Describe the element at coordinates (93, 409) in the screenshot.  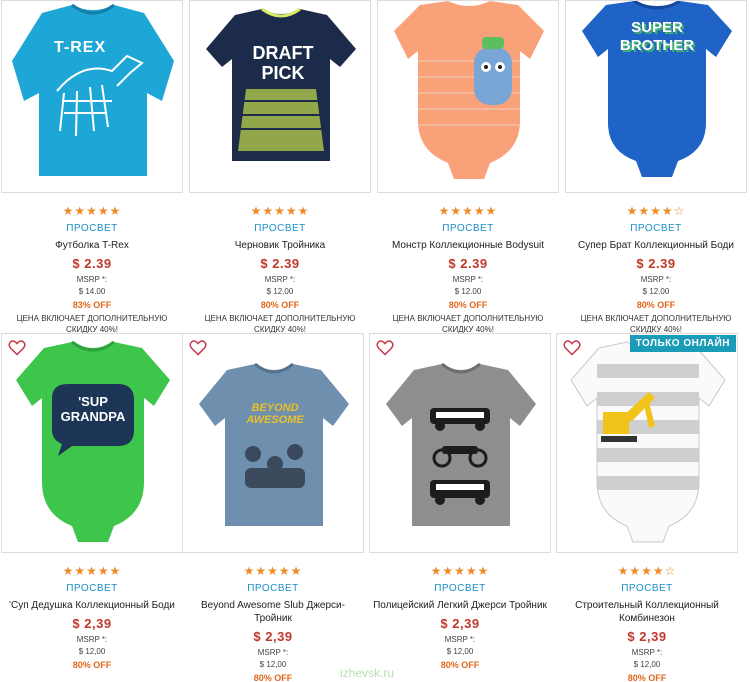
I see `graphic-text: 'SUP GRANDPA` at that location.